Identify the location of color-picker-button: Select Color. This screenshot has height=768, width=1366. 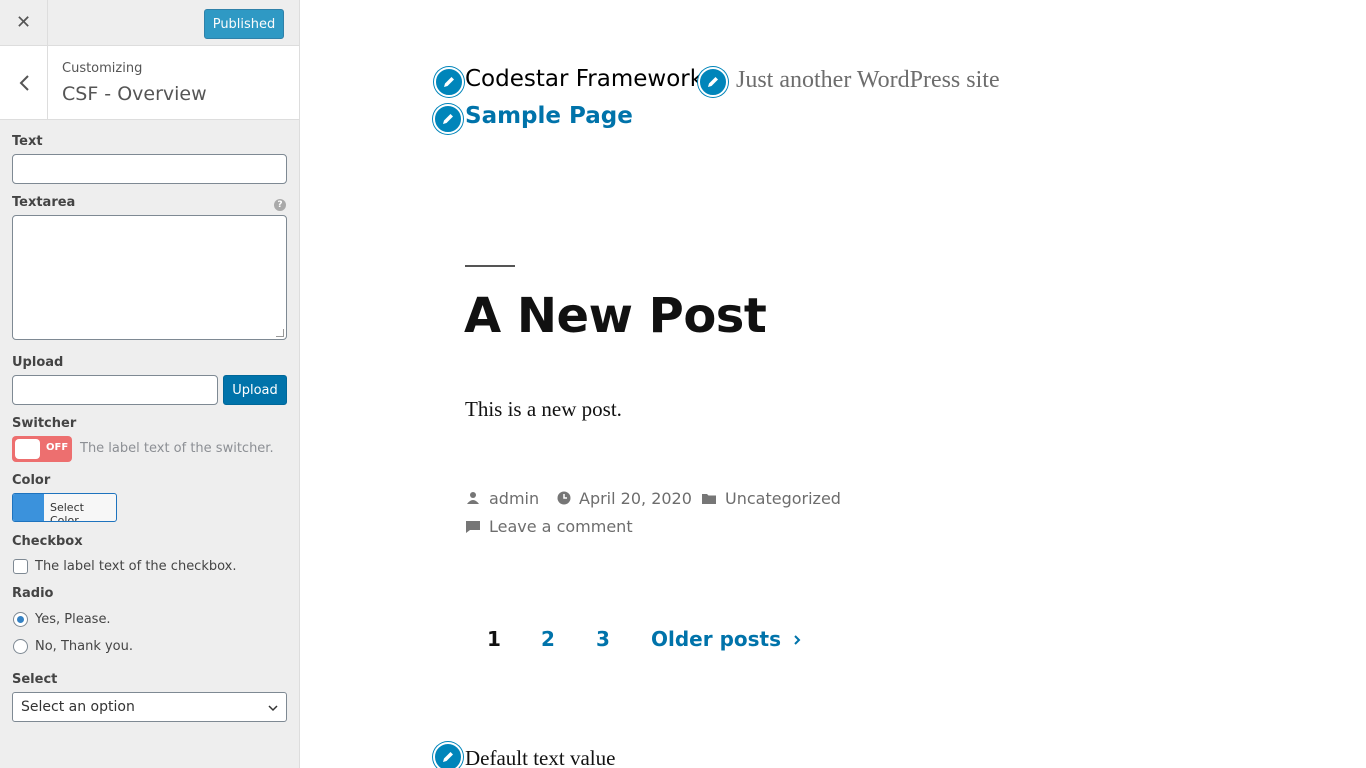
(64, 507).